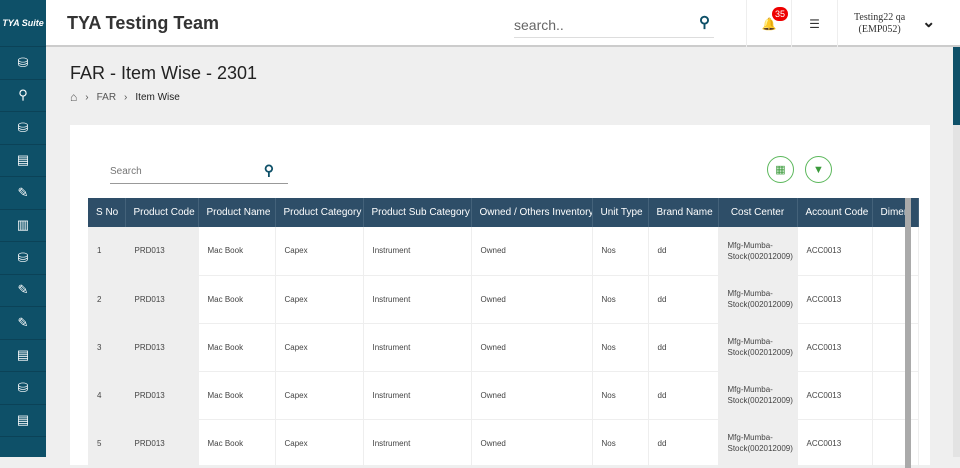 The image size is (960, 468). What do you see at coordinates (23, 23) in the screenshot?
I see `logo: TYA Suite` at bounding box center [23, 23].